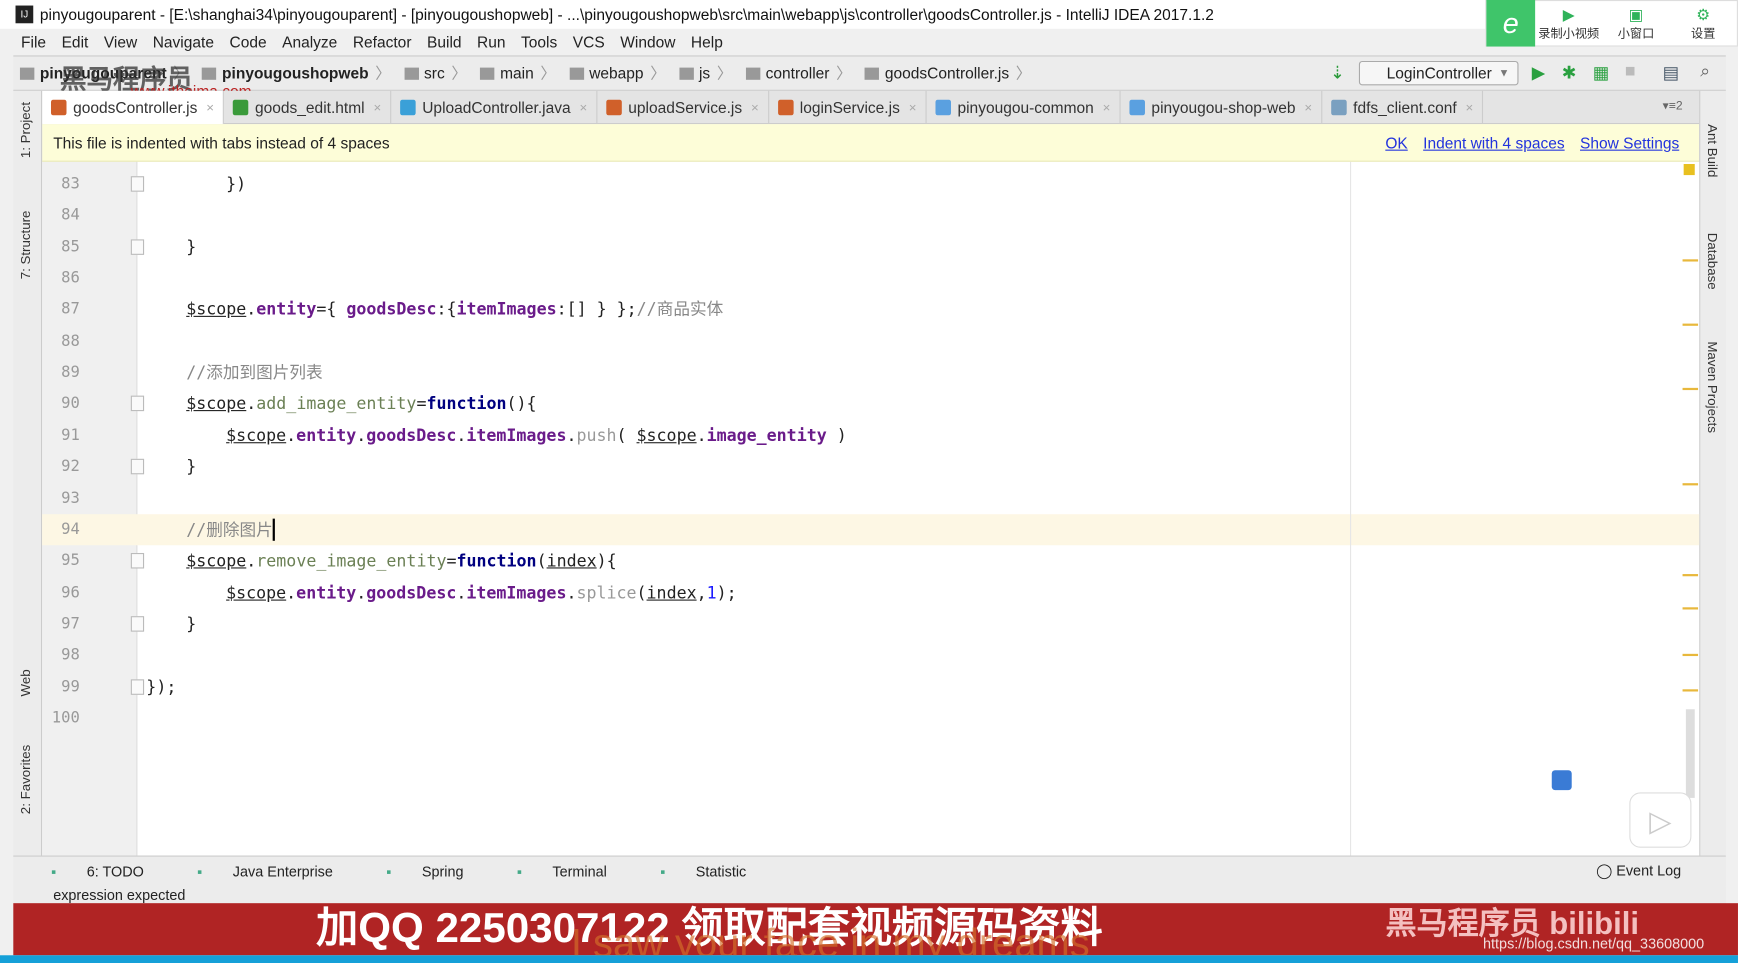 Image resolution: width=1738 pixels, height=963 pixels. What do you see at coordinates (1671, 73) in the screenshot?
I see `project-structure-icon: ▤` at bounding box center [1671, 73].